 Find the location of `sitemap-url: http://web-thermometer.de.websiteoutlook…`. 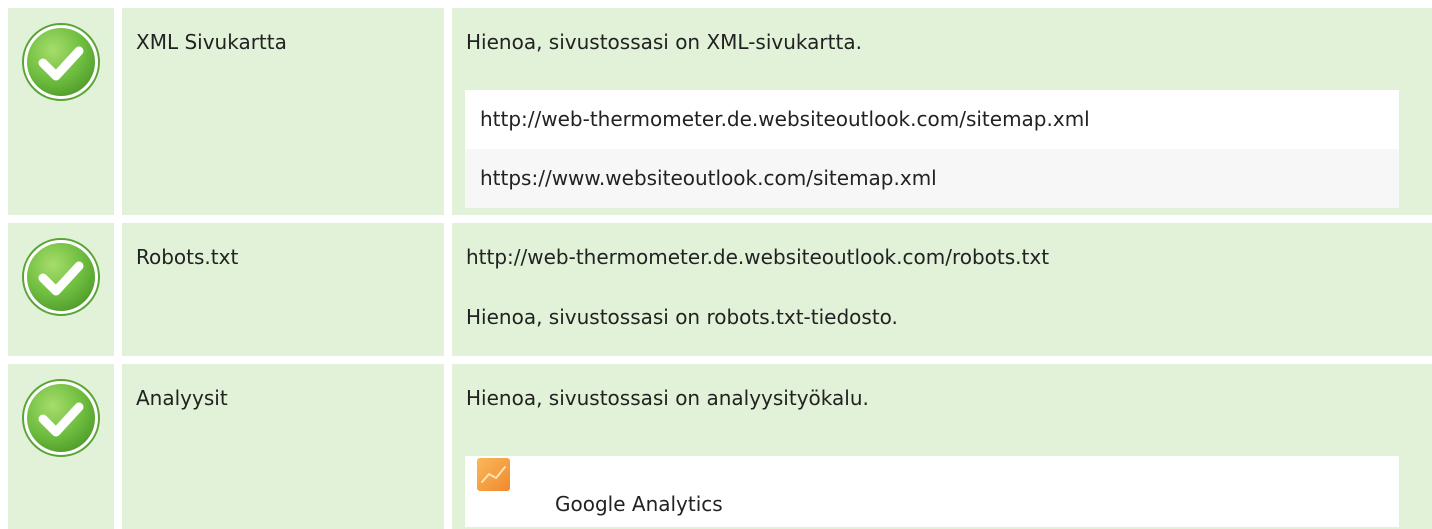

sitemap-url: http://web-thermometer.de.websiteoutlook… is located at coordinates (932, 119).